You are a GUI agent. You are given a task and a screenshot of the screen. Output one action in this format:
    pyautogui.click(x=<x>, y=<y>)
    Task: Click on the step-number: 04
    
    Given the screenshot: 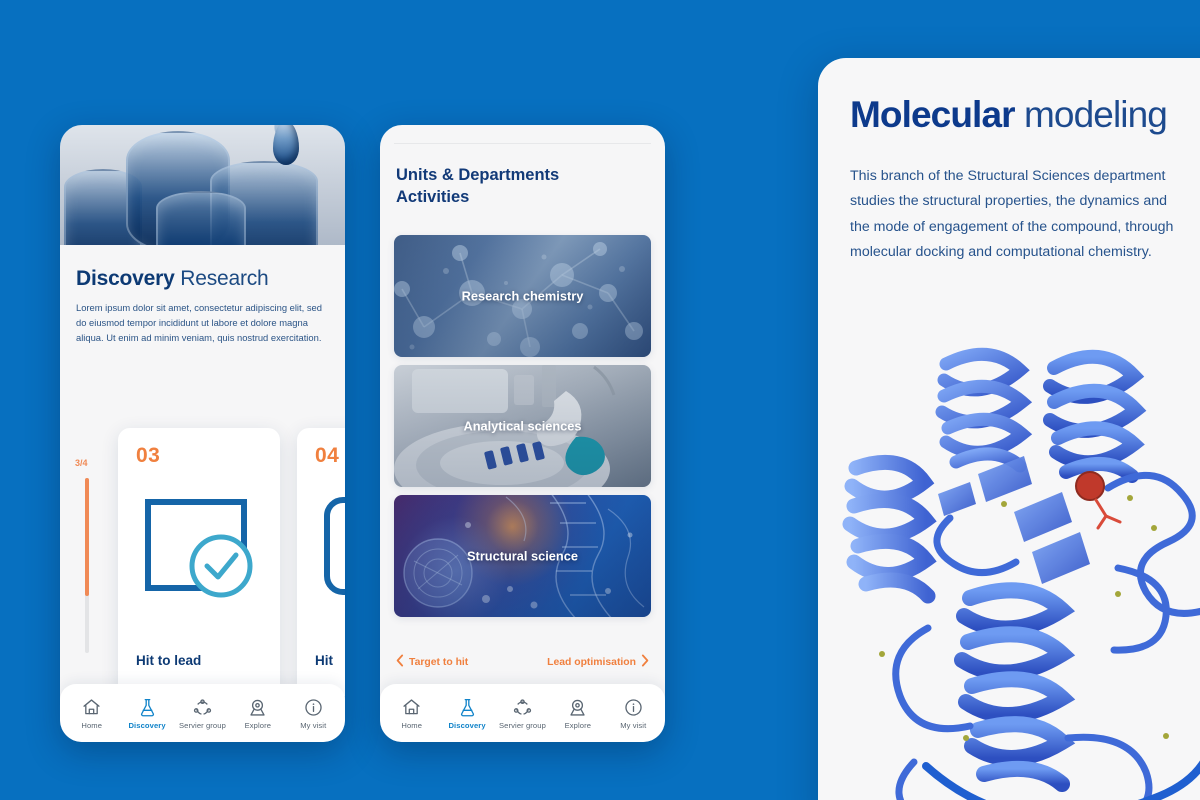 What is the action you would take?
    pyautogui.click(x=327, y=455)
    